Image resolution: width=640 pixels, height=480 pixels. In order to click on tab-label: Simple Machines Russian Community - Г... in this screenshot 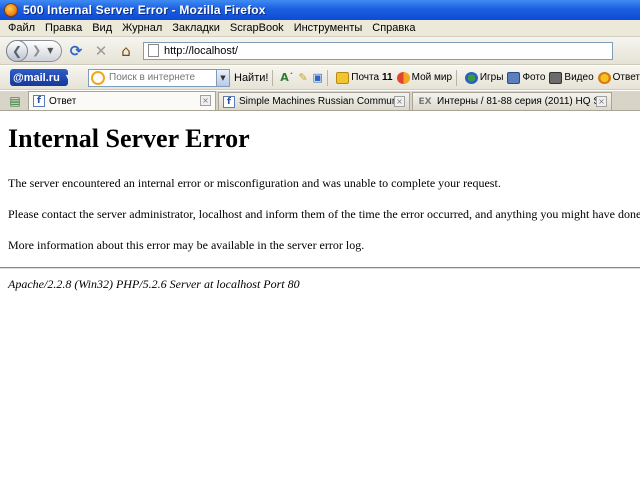, I will do `click(318, 101)`.